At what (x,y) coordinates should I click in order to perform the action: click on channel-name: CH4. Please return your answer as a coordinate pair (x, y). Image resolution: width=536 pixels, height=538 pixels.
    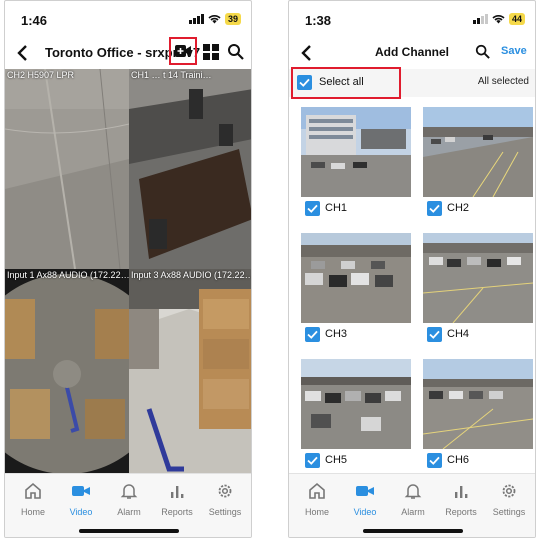
    Looking at the image, I should click on (458, 334).